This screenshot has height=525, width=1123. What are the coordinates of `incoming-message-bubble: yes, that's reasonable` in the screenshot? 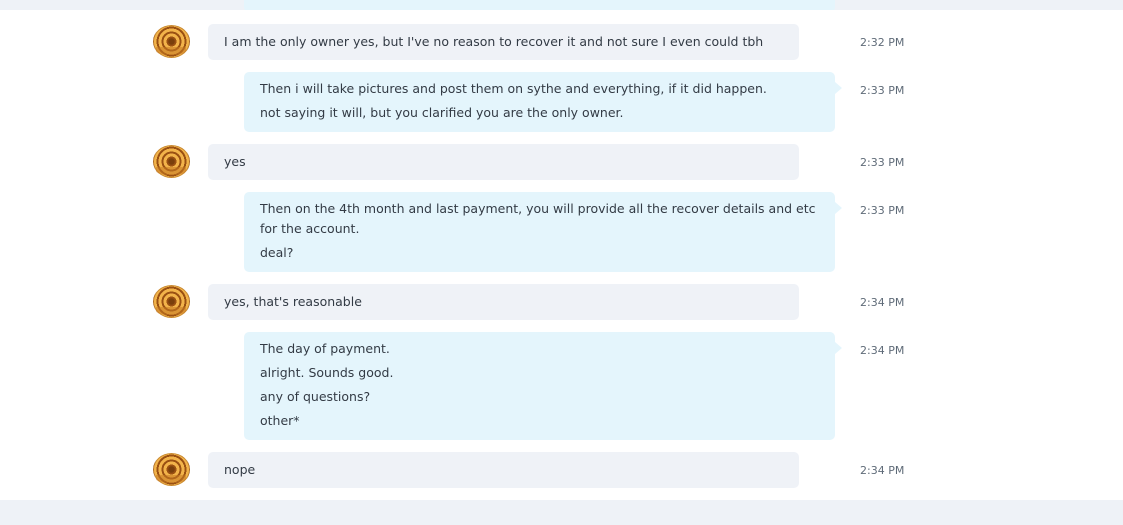 It's located at (503, 302).